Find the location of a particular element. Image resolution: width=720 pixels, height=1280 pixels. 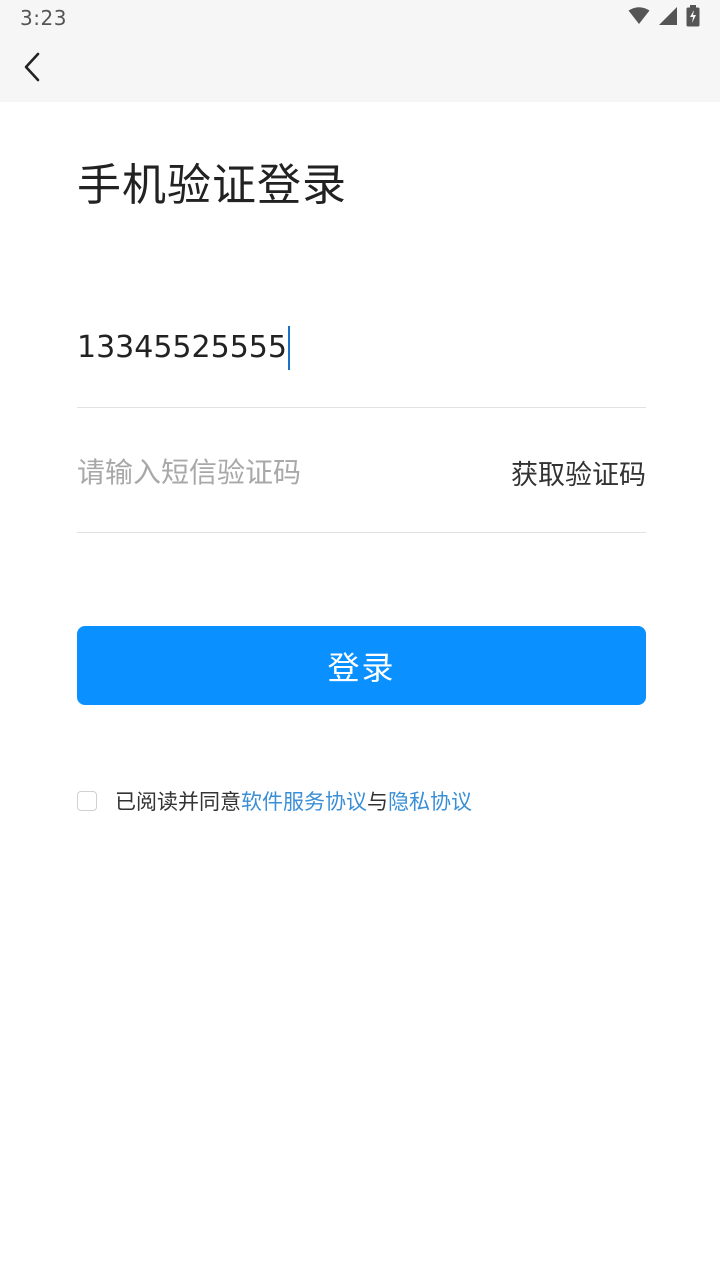

get-code-button: 获取验证码 is located at coordinates (578, 472).